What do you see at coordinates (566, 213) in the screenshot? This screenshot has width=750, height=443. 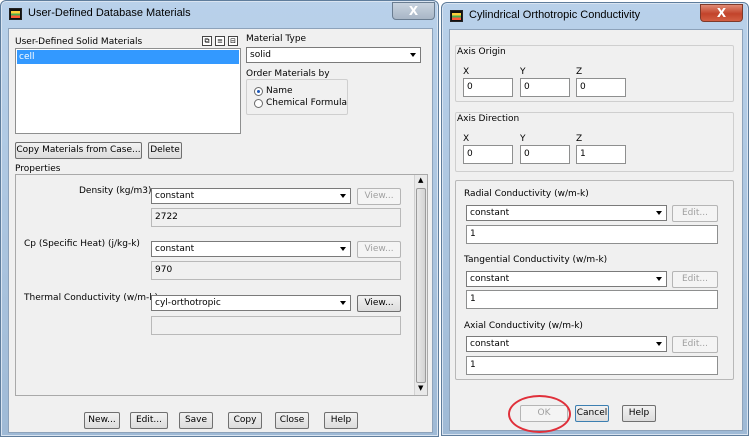 I see `radial-method-dropdown: constant` at bounding box center [566, 213].